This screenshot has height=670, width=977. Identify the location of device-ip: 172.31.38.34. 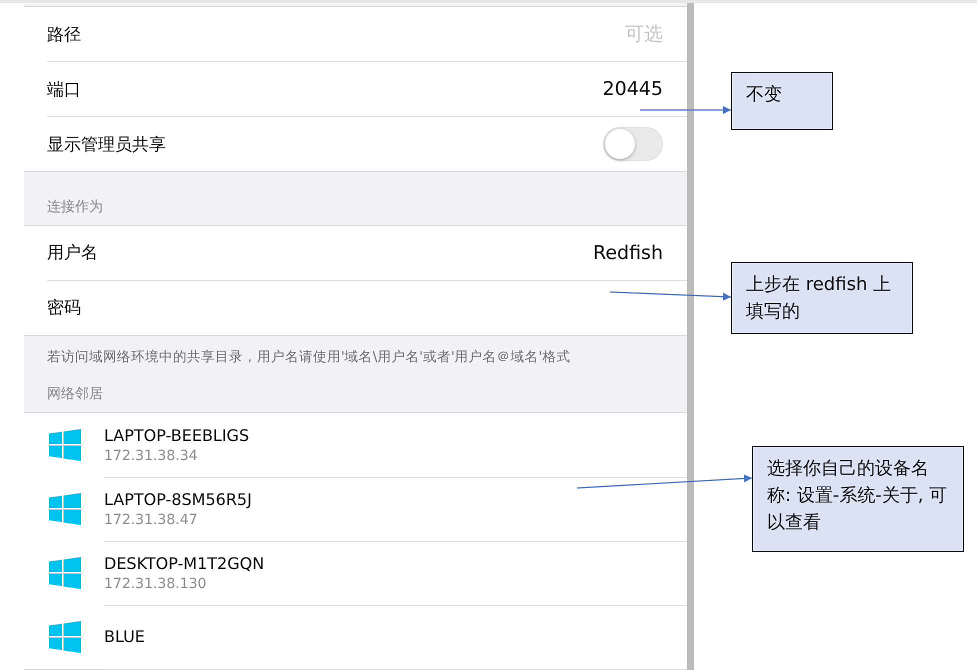
(151, 456).